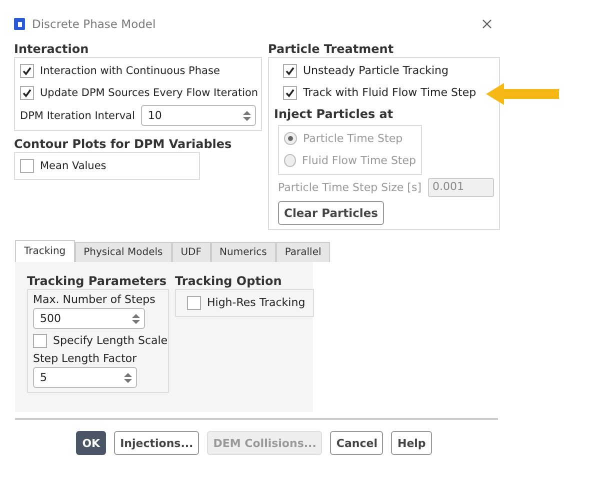  What do you see at coordinates (191, 252) in the screenshot?
I see `tab: UDF` at bounding box center [191, 252].